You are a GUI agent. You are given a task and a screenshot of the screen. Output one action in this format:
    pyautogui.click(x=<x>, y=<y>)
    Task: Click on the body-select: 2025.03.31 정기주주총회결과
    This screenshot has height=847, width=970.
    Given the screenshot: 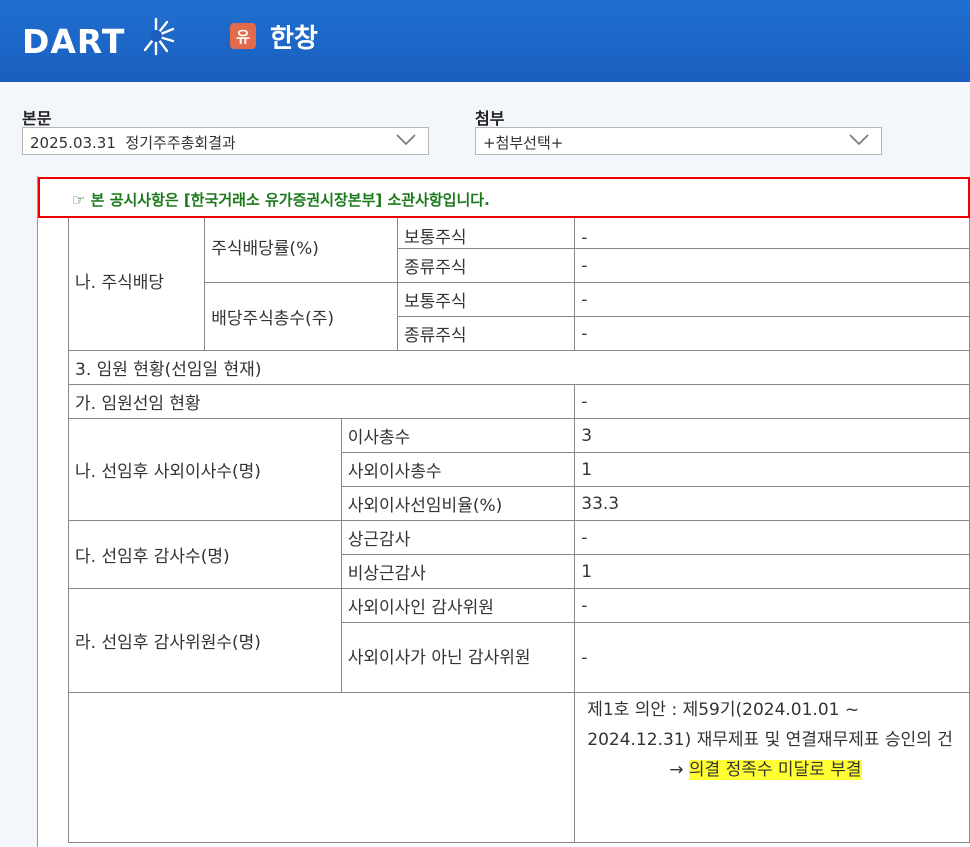 What is the action you would take?
    pyautogui.click(x=225, y=141)
    